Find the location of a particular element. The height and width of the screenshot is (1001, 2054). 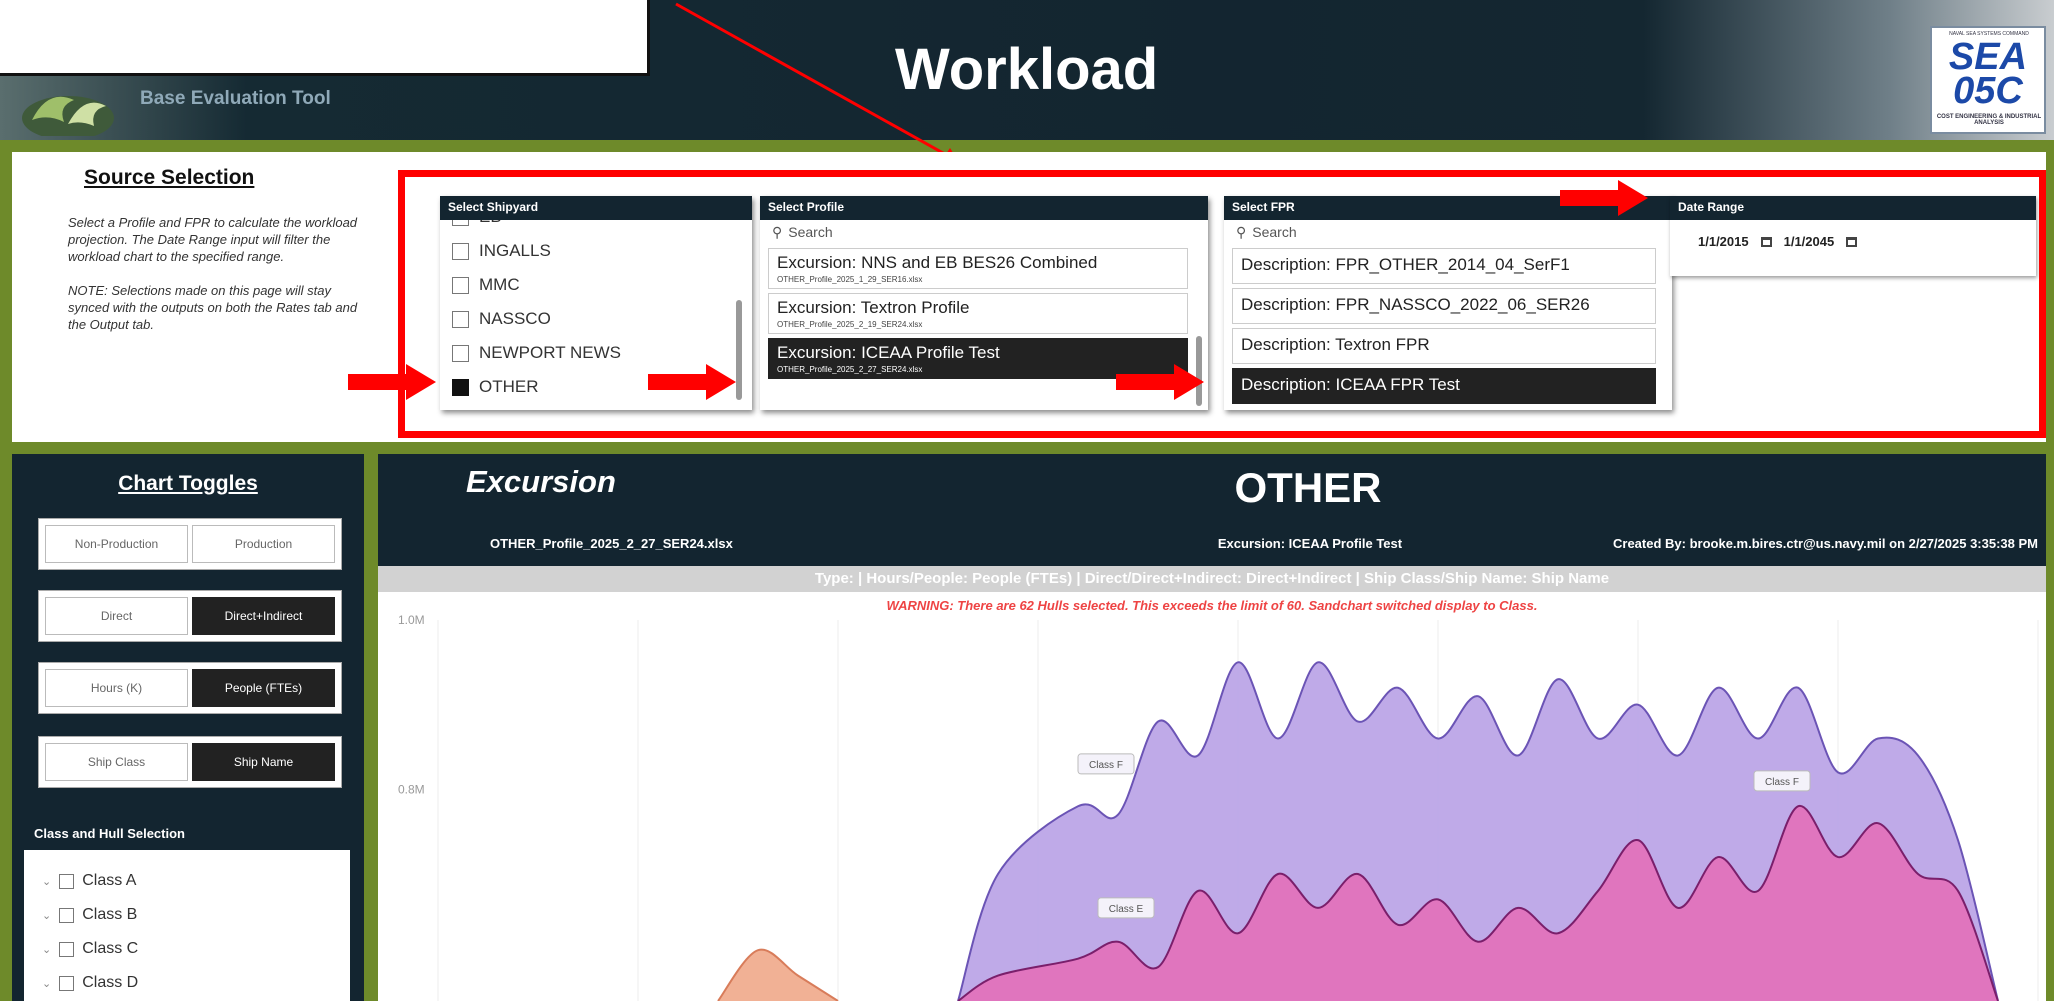

chart-toggles-title: Chart Toggles is located at coordinates (188, 483).